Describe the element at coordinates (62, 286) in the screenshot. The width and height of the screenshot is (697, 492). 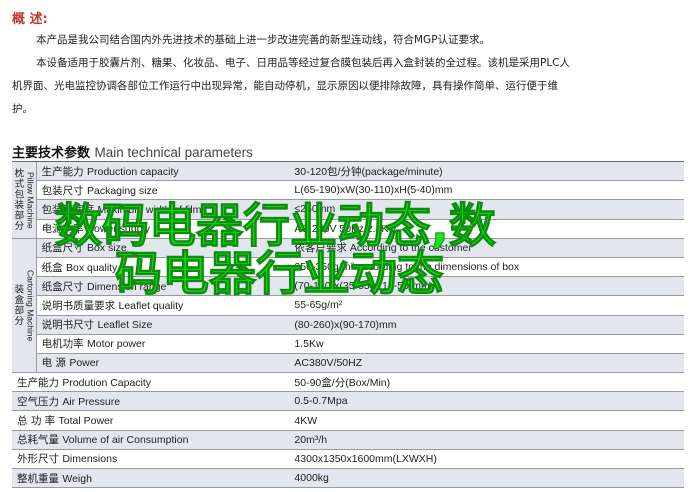
I see `param-label-cn: 纸盒尺寸` at that location.